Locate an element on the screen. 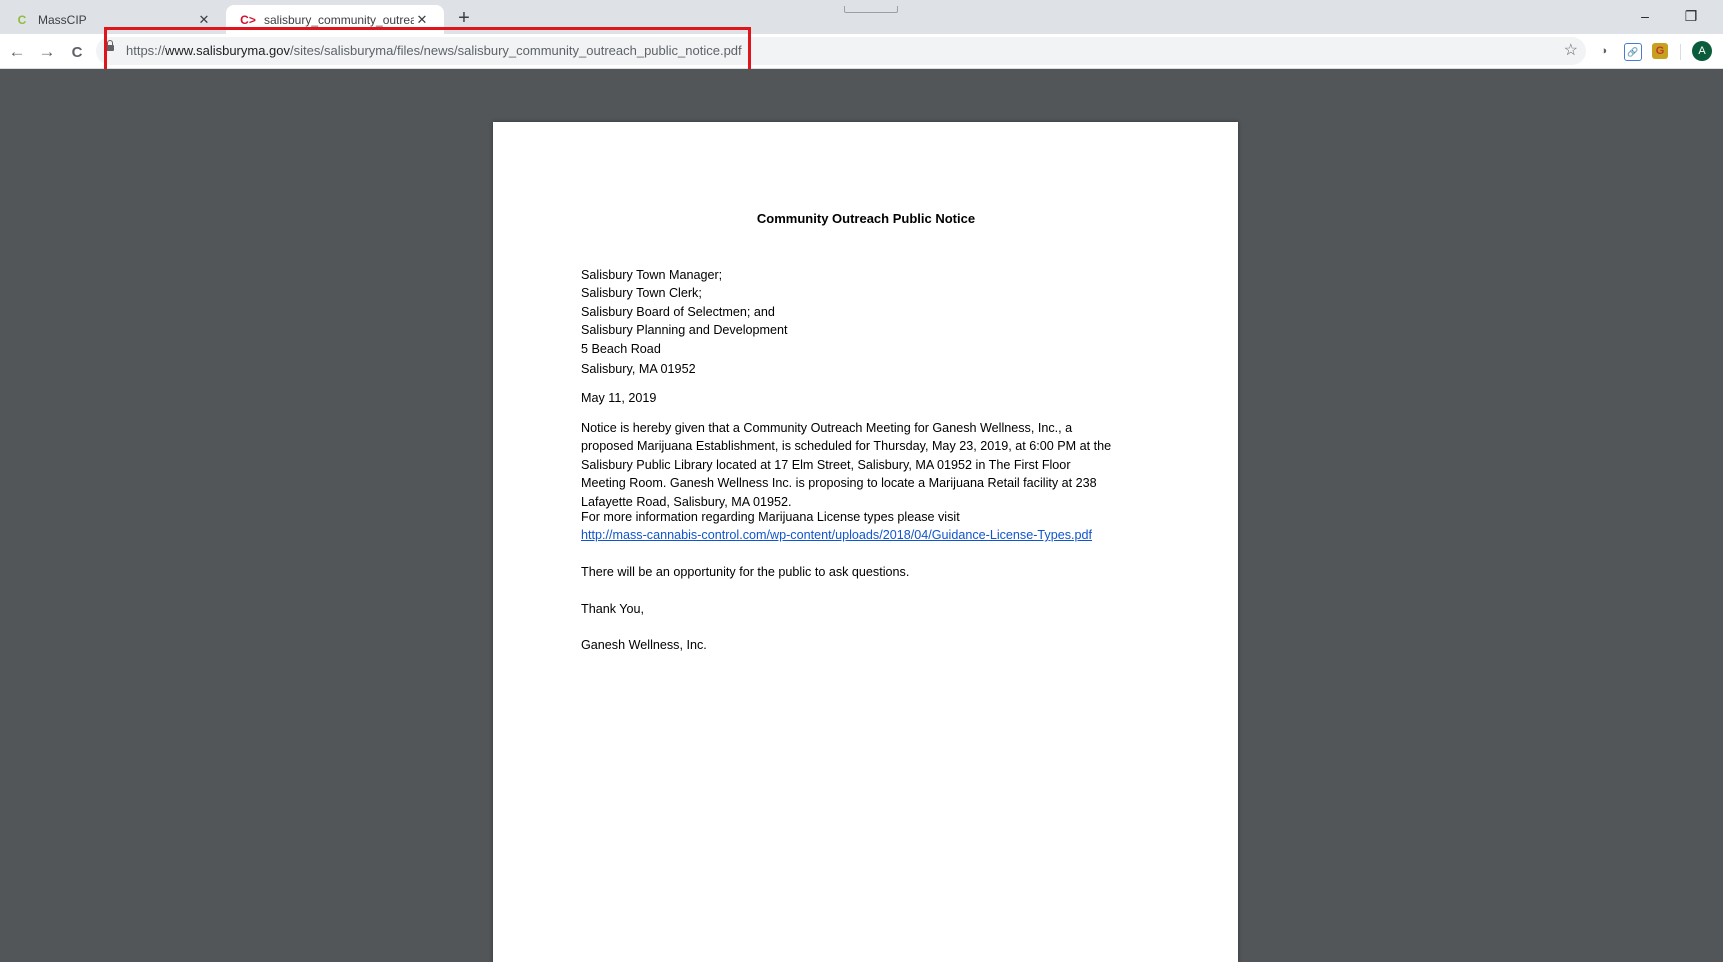  address-line: Salisbury Planning and Development is located at coordinates (684, 330).